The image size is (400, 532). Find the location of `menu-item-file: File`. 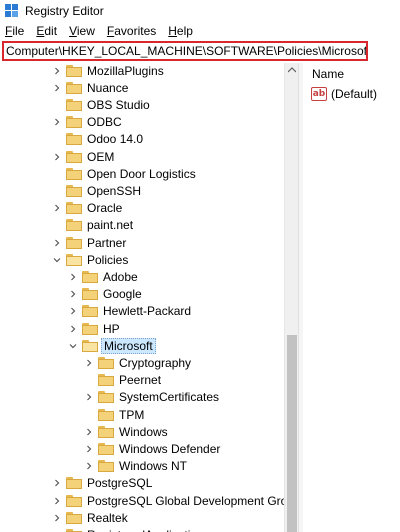

menu-item-file: File is located at coordinates (14, 31).